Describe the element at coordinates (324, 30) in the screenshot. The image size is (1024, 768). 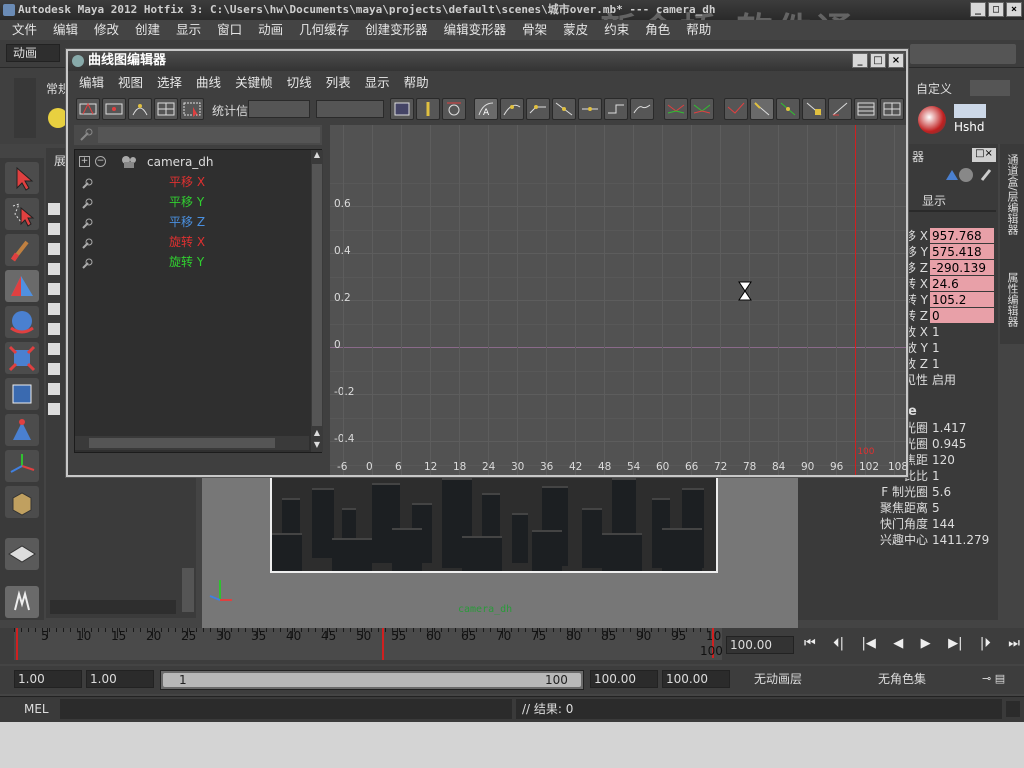
I see `main-menu-item: 几何缓存` at that location.